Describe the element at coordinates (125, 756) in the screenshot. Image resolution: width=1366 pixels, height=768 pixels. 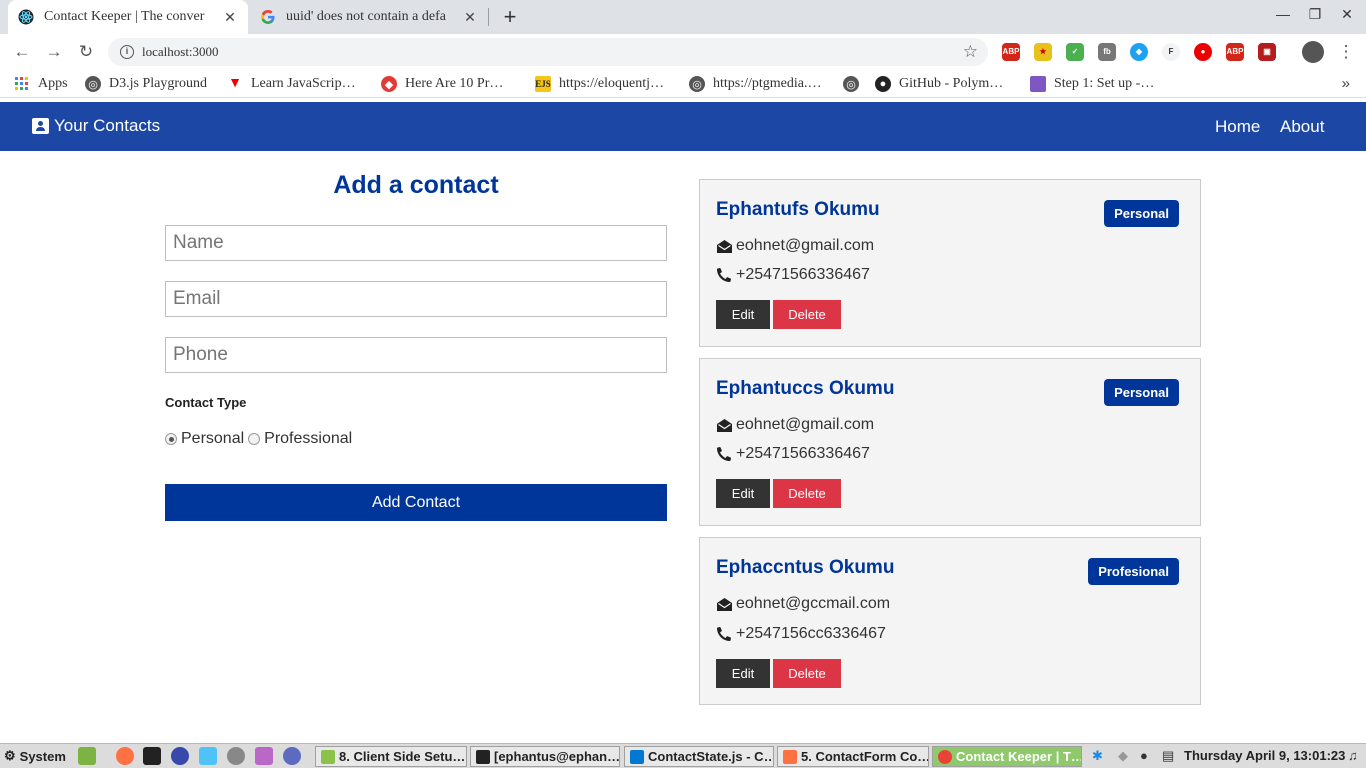
I see `firefox-launcher-icon` at that location.